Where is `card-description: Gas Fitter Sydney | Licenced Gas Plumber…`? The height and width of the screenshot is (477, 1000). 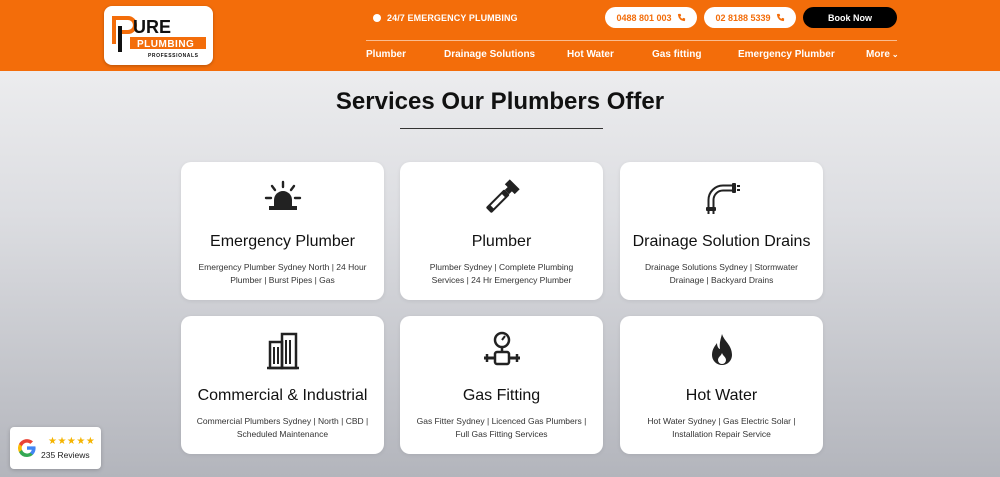 card-description: Gas Fitter Sydney | Licenced Gas Plumber… is located at coordinates (501, 427).